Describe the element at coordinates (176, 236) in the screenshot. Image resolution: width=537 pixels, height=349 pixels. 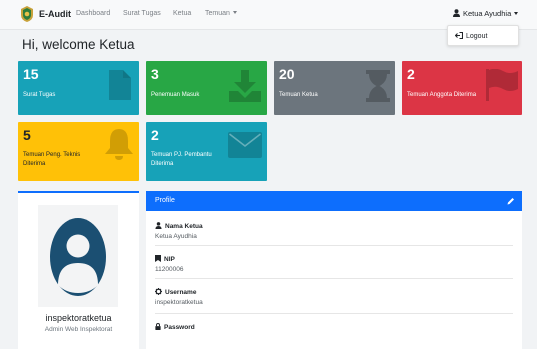
I see `field-value-nama: Ketua Ayudhia` at that location.